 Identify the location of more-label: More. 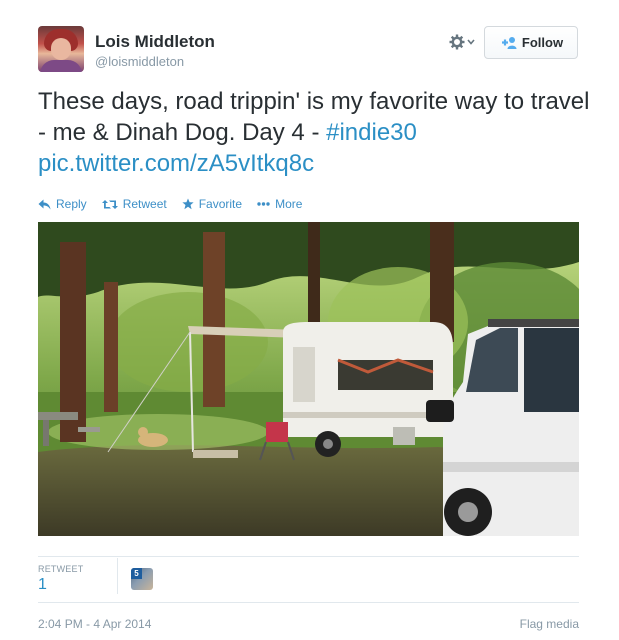
(289, 204).